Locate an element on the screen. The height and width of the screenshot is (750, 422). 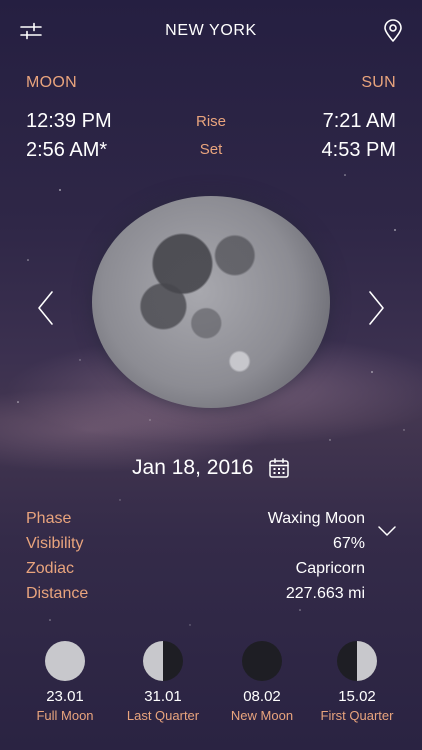
phase-name: Full Moon is located at coordinates (65, 715).